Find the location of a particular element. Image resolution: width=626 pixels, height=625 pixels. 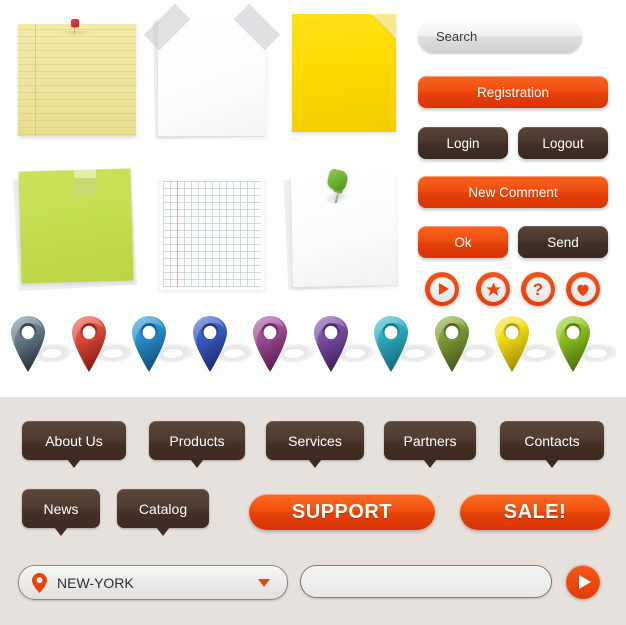

question-icon-button: ? is located at coordinates (538, 289).